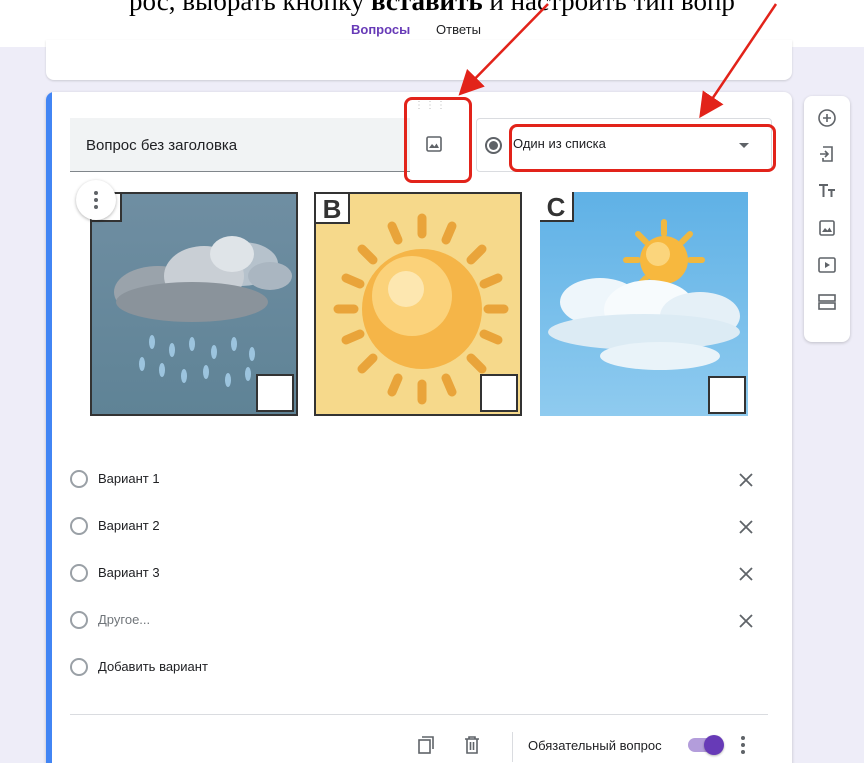  What do you see at coordinates (512, 747) in the screenshot?
I see `footer-separator` at bounding box center [512, 747].